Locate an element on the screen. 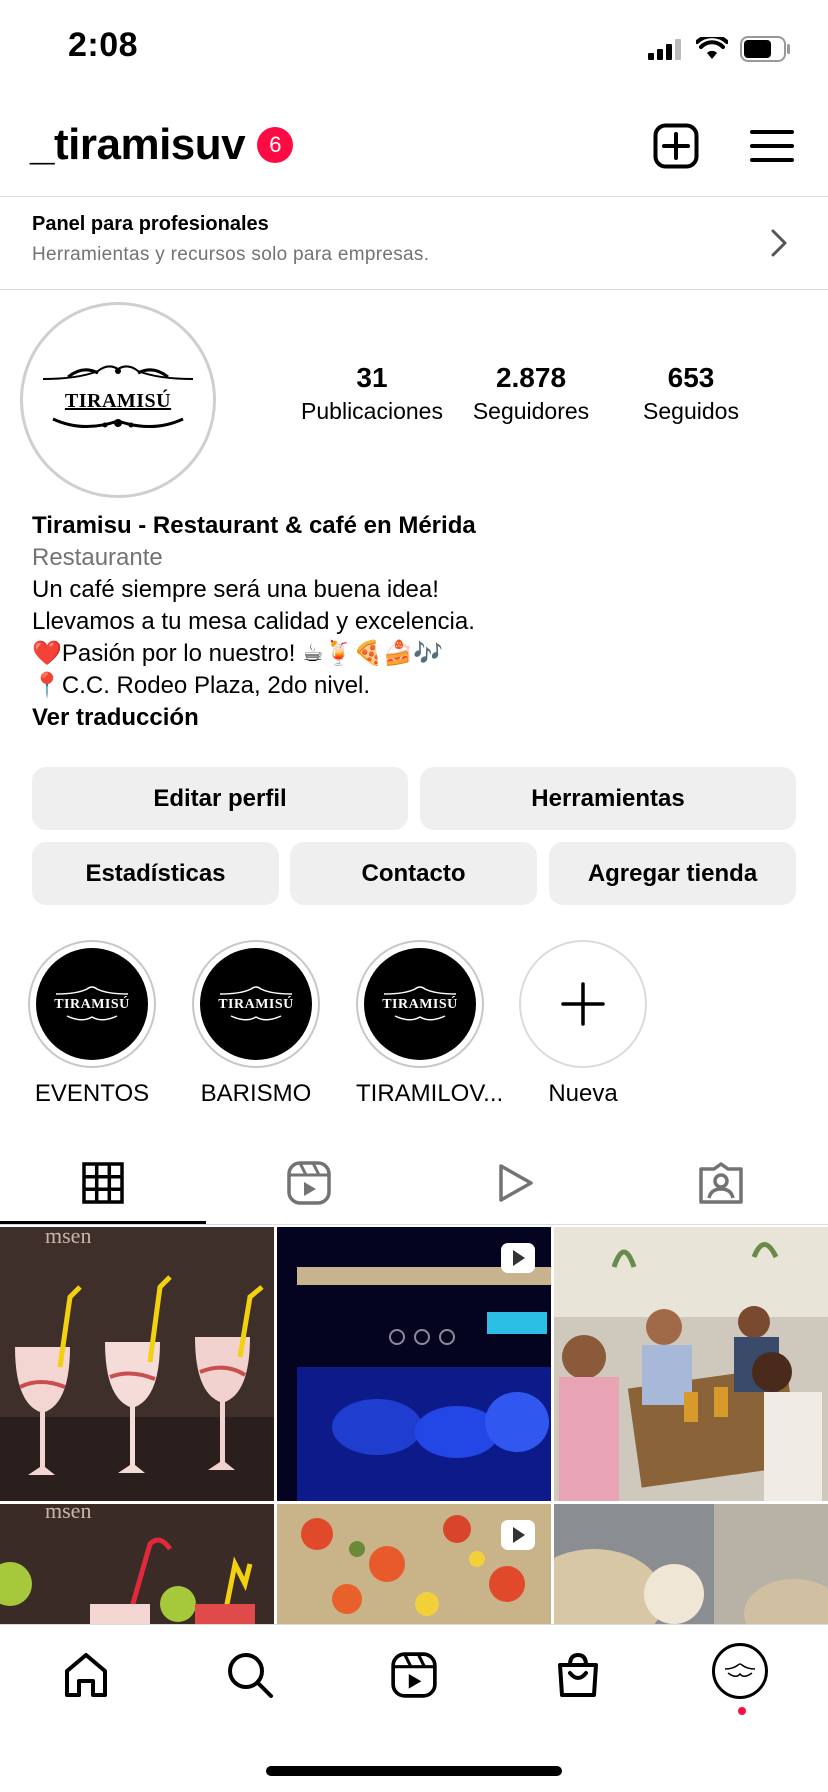 The width and height of the screenshot is (828, 1792). nav-search is located at coordinates (250, 1675).